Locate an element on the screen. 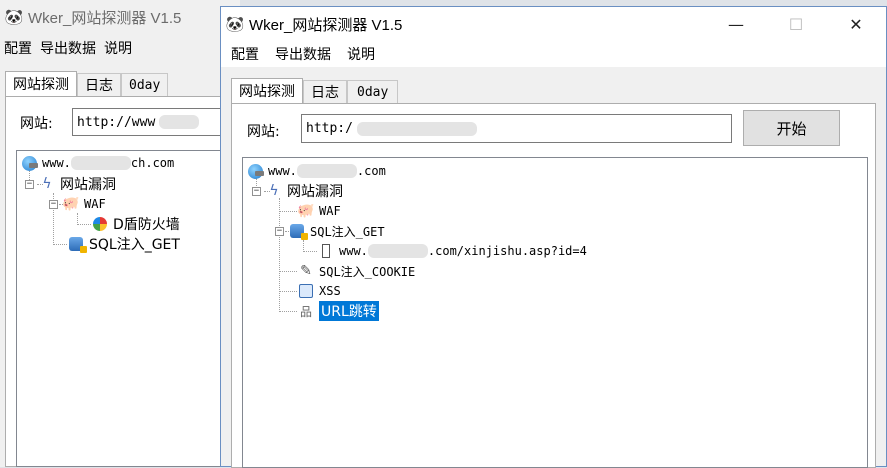 The height and width of the screenshot is (468, 887). front-tree-vuln: − ϟ 网站漏洞 is located at coordinates (297, 191).